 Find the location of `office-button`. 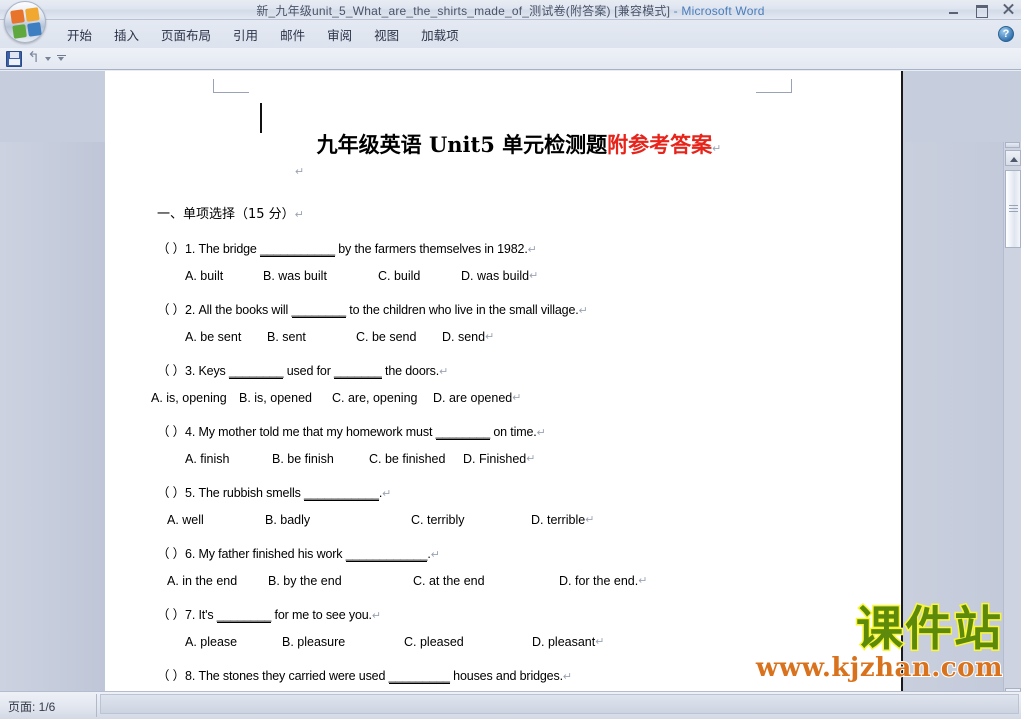

office-button is located at coordinates (25, 22).